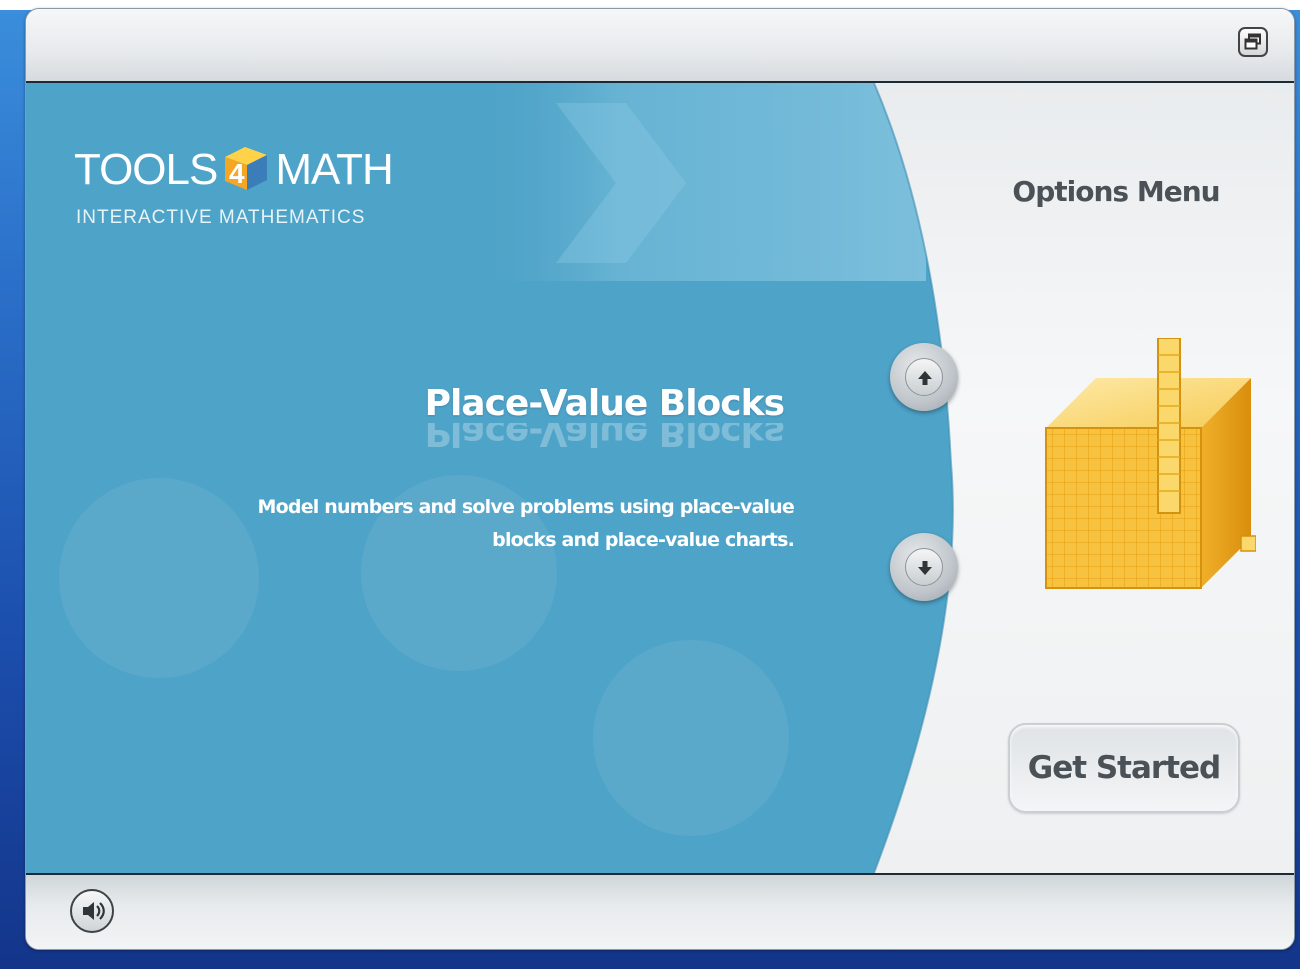  Describe the element at coordinates (1116, 191) in the screenshot. I see `options-menu-title: Options Menu` at that location.